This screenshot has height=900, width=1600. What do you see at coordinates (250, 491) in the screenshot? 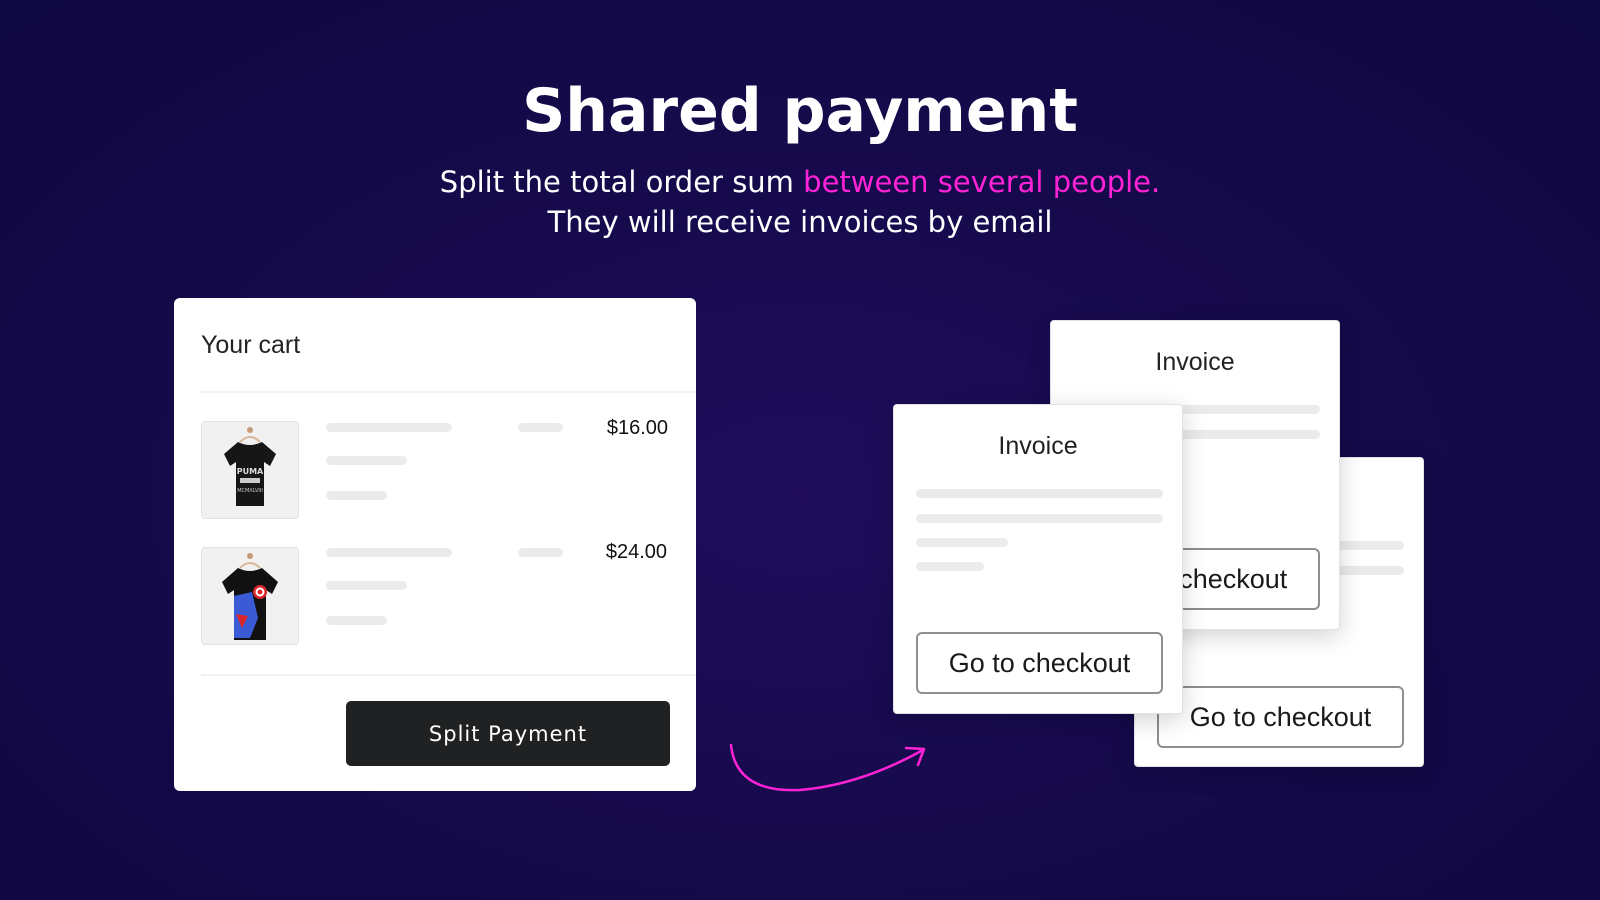
I see `svg-text: MCMXLVIII` at bounding box center [250, 491].